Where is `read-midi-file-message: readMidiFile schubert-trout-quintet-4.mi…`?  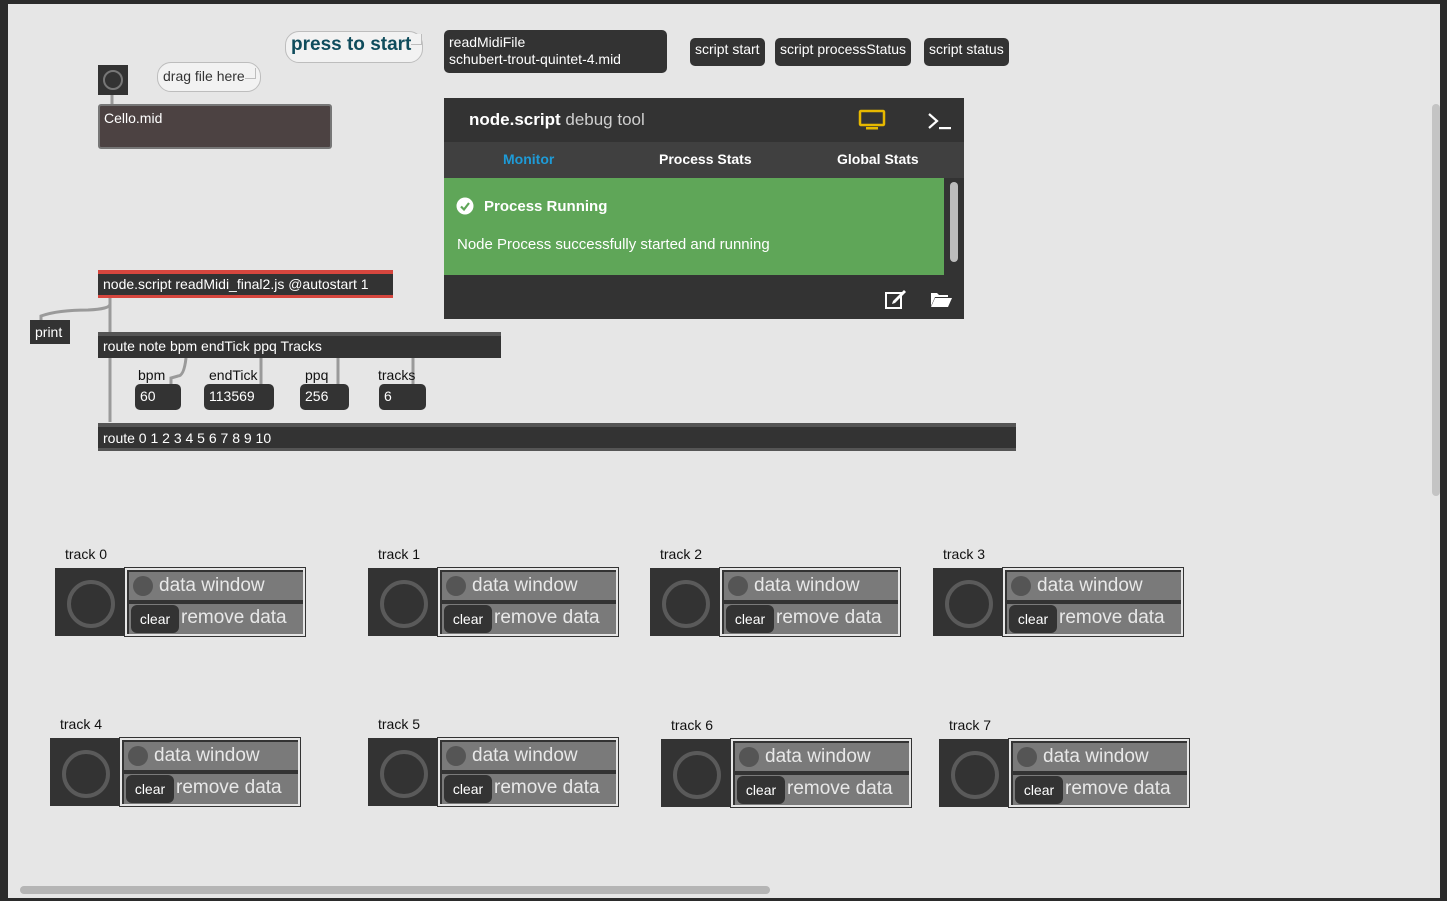 read-midi-file-message: readMidiFile schubert-trout-quintet-4.mi… is located at coordinates (555, 51).